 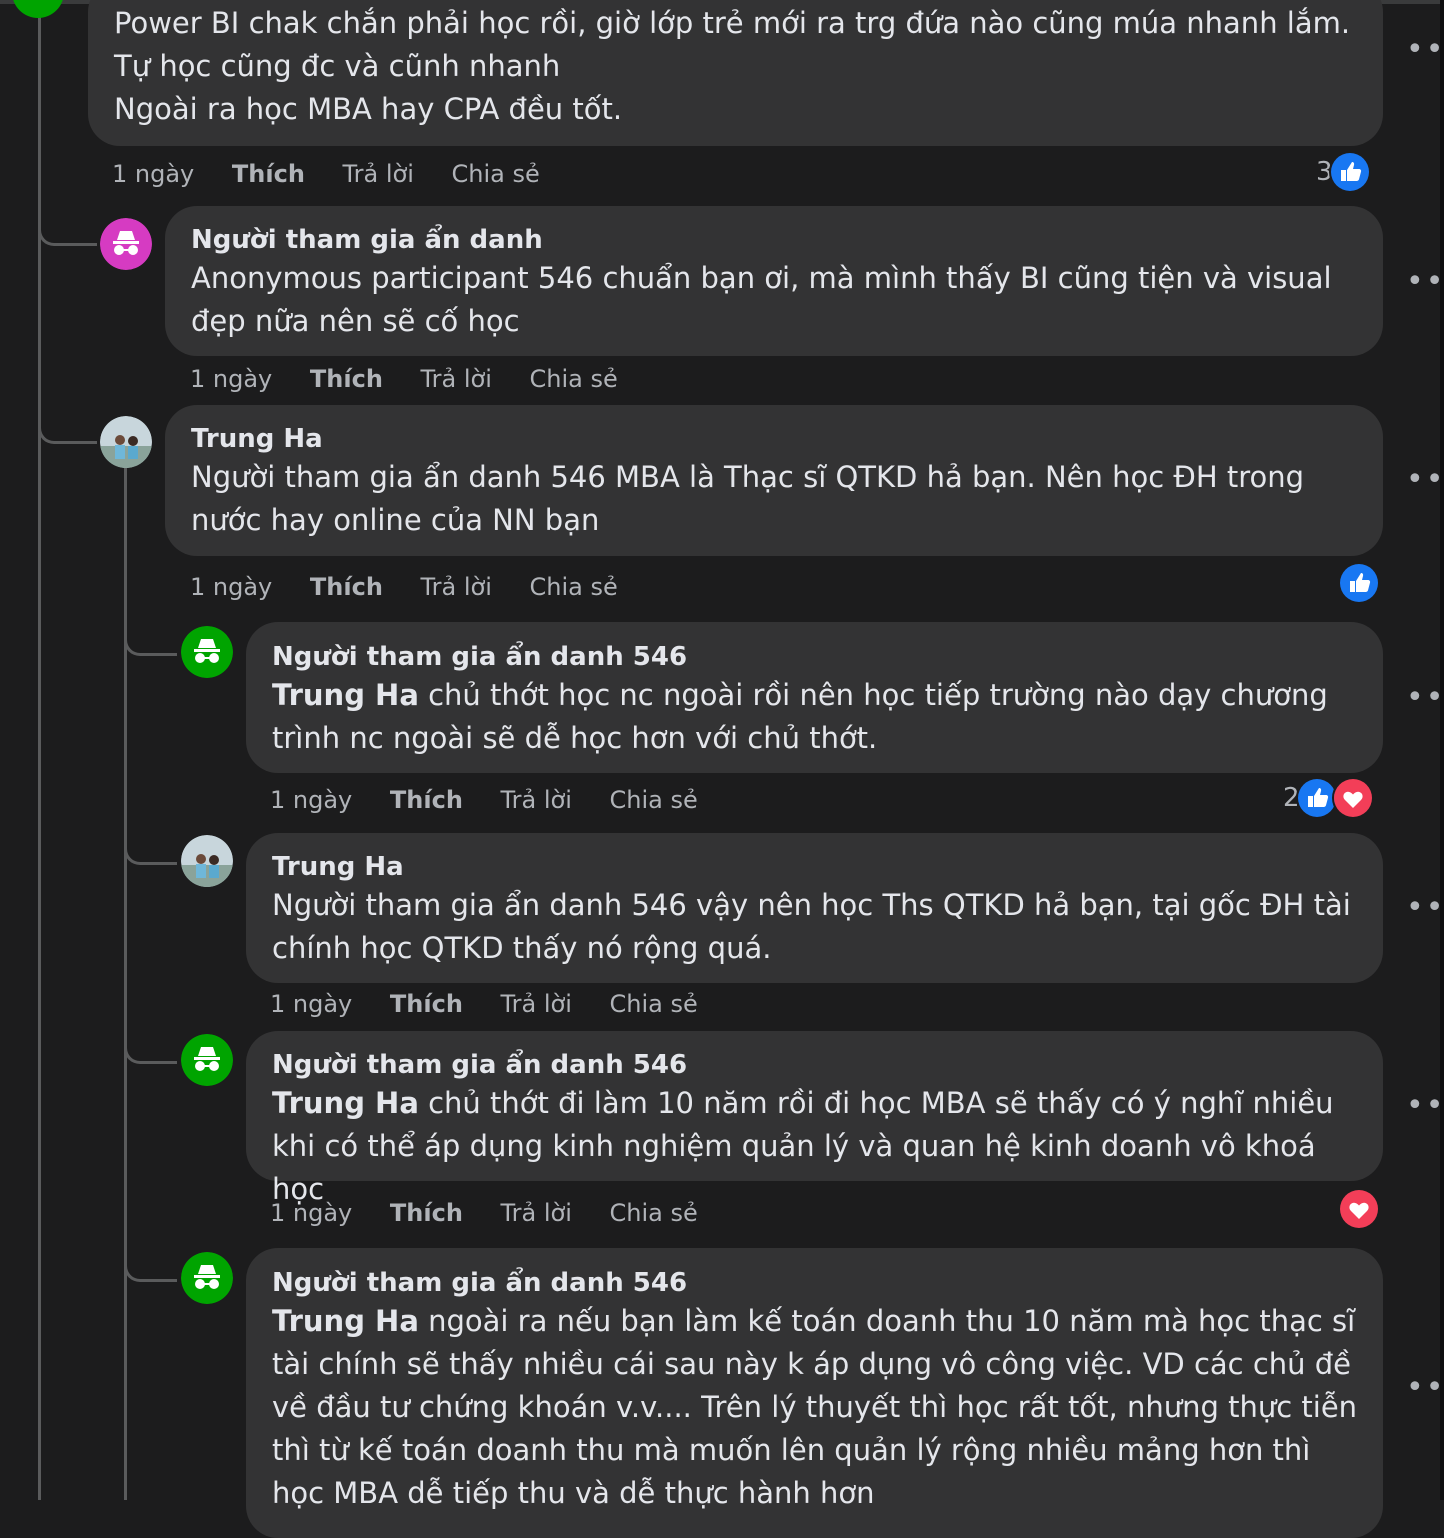 I want to click on reaction-summary: 3, so click(x=1343, y=172).